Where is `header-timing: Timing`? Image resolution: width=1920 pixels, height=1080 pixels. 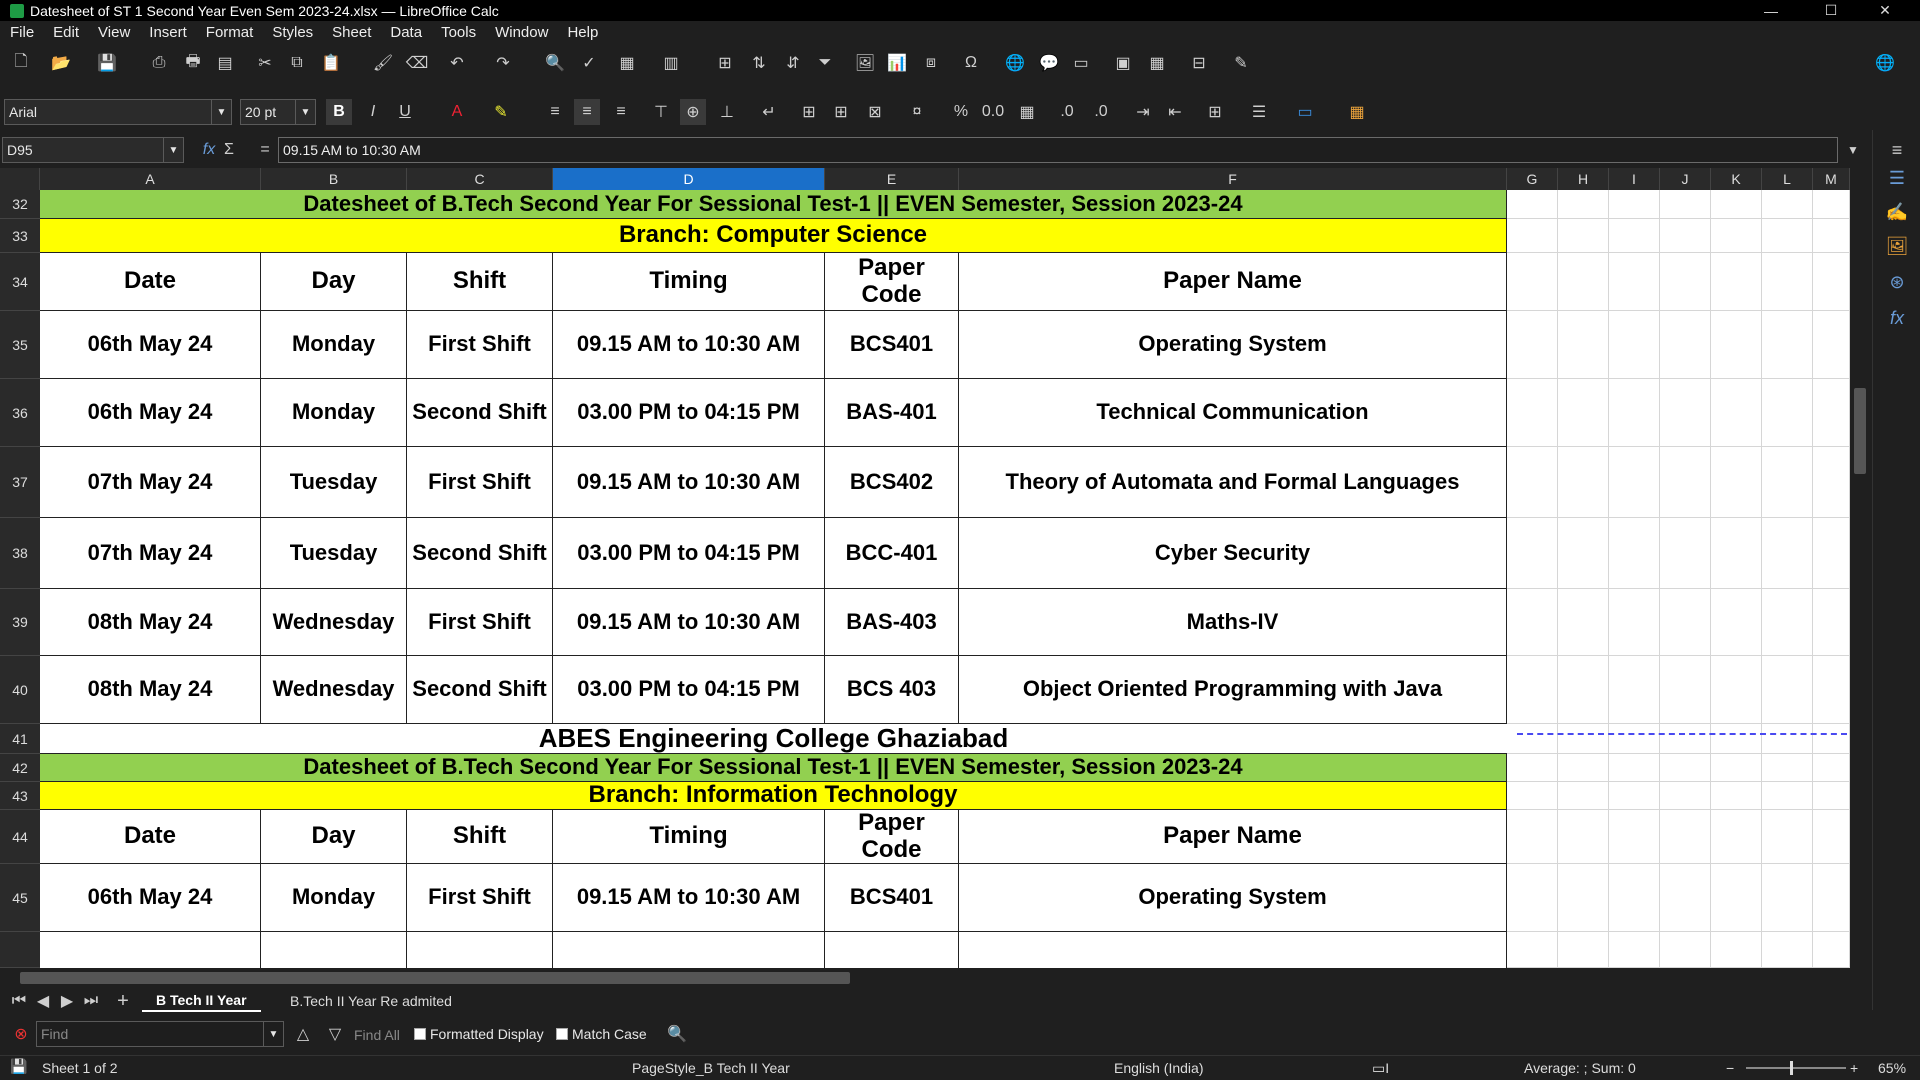 header-timing: Timing is located at coordinates (689, 282).